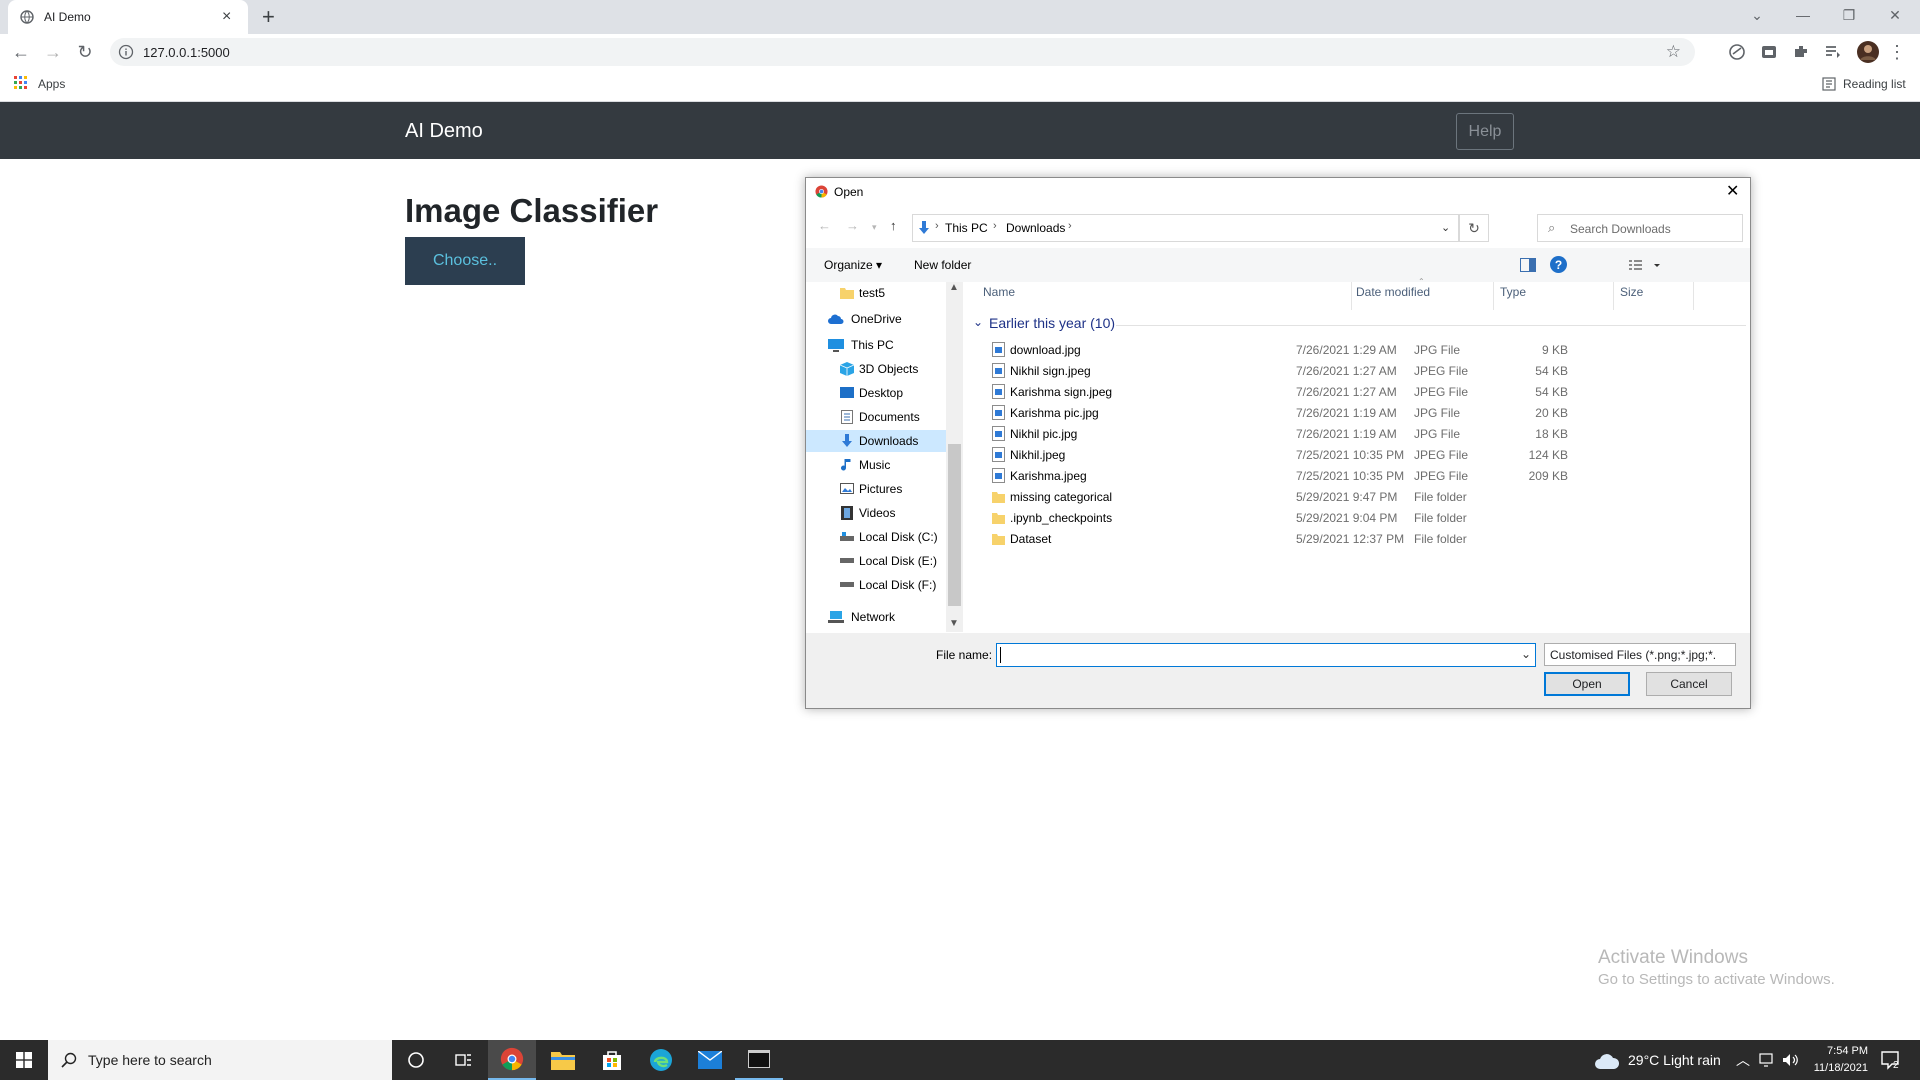 This screenshot has width=1920, height=1080. What do you see at coordinates (1674, 1060) in the screenshot?
I see `weather-widget: 29°C Light rain` at bounding box center [1674, 1060].